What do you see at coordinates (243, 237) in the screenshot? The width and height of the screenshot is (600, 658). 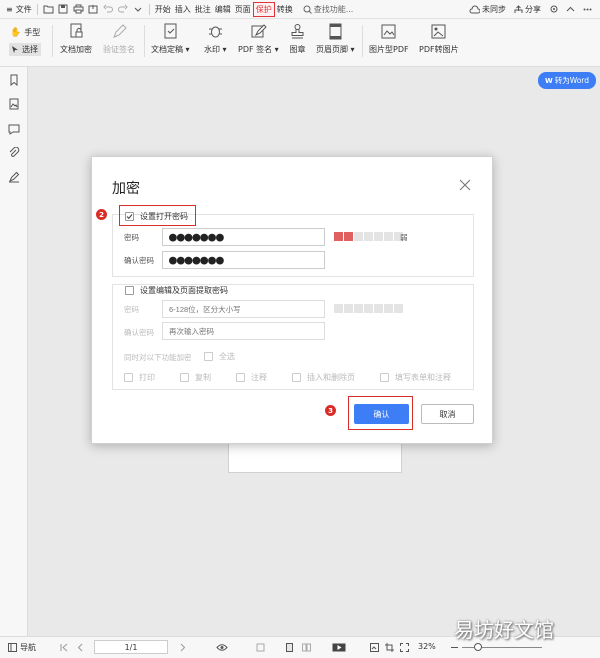 I see `password-field: ●●●●●●●` at bounding box center [243, 237].